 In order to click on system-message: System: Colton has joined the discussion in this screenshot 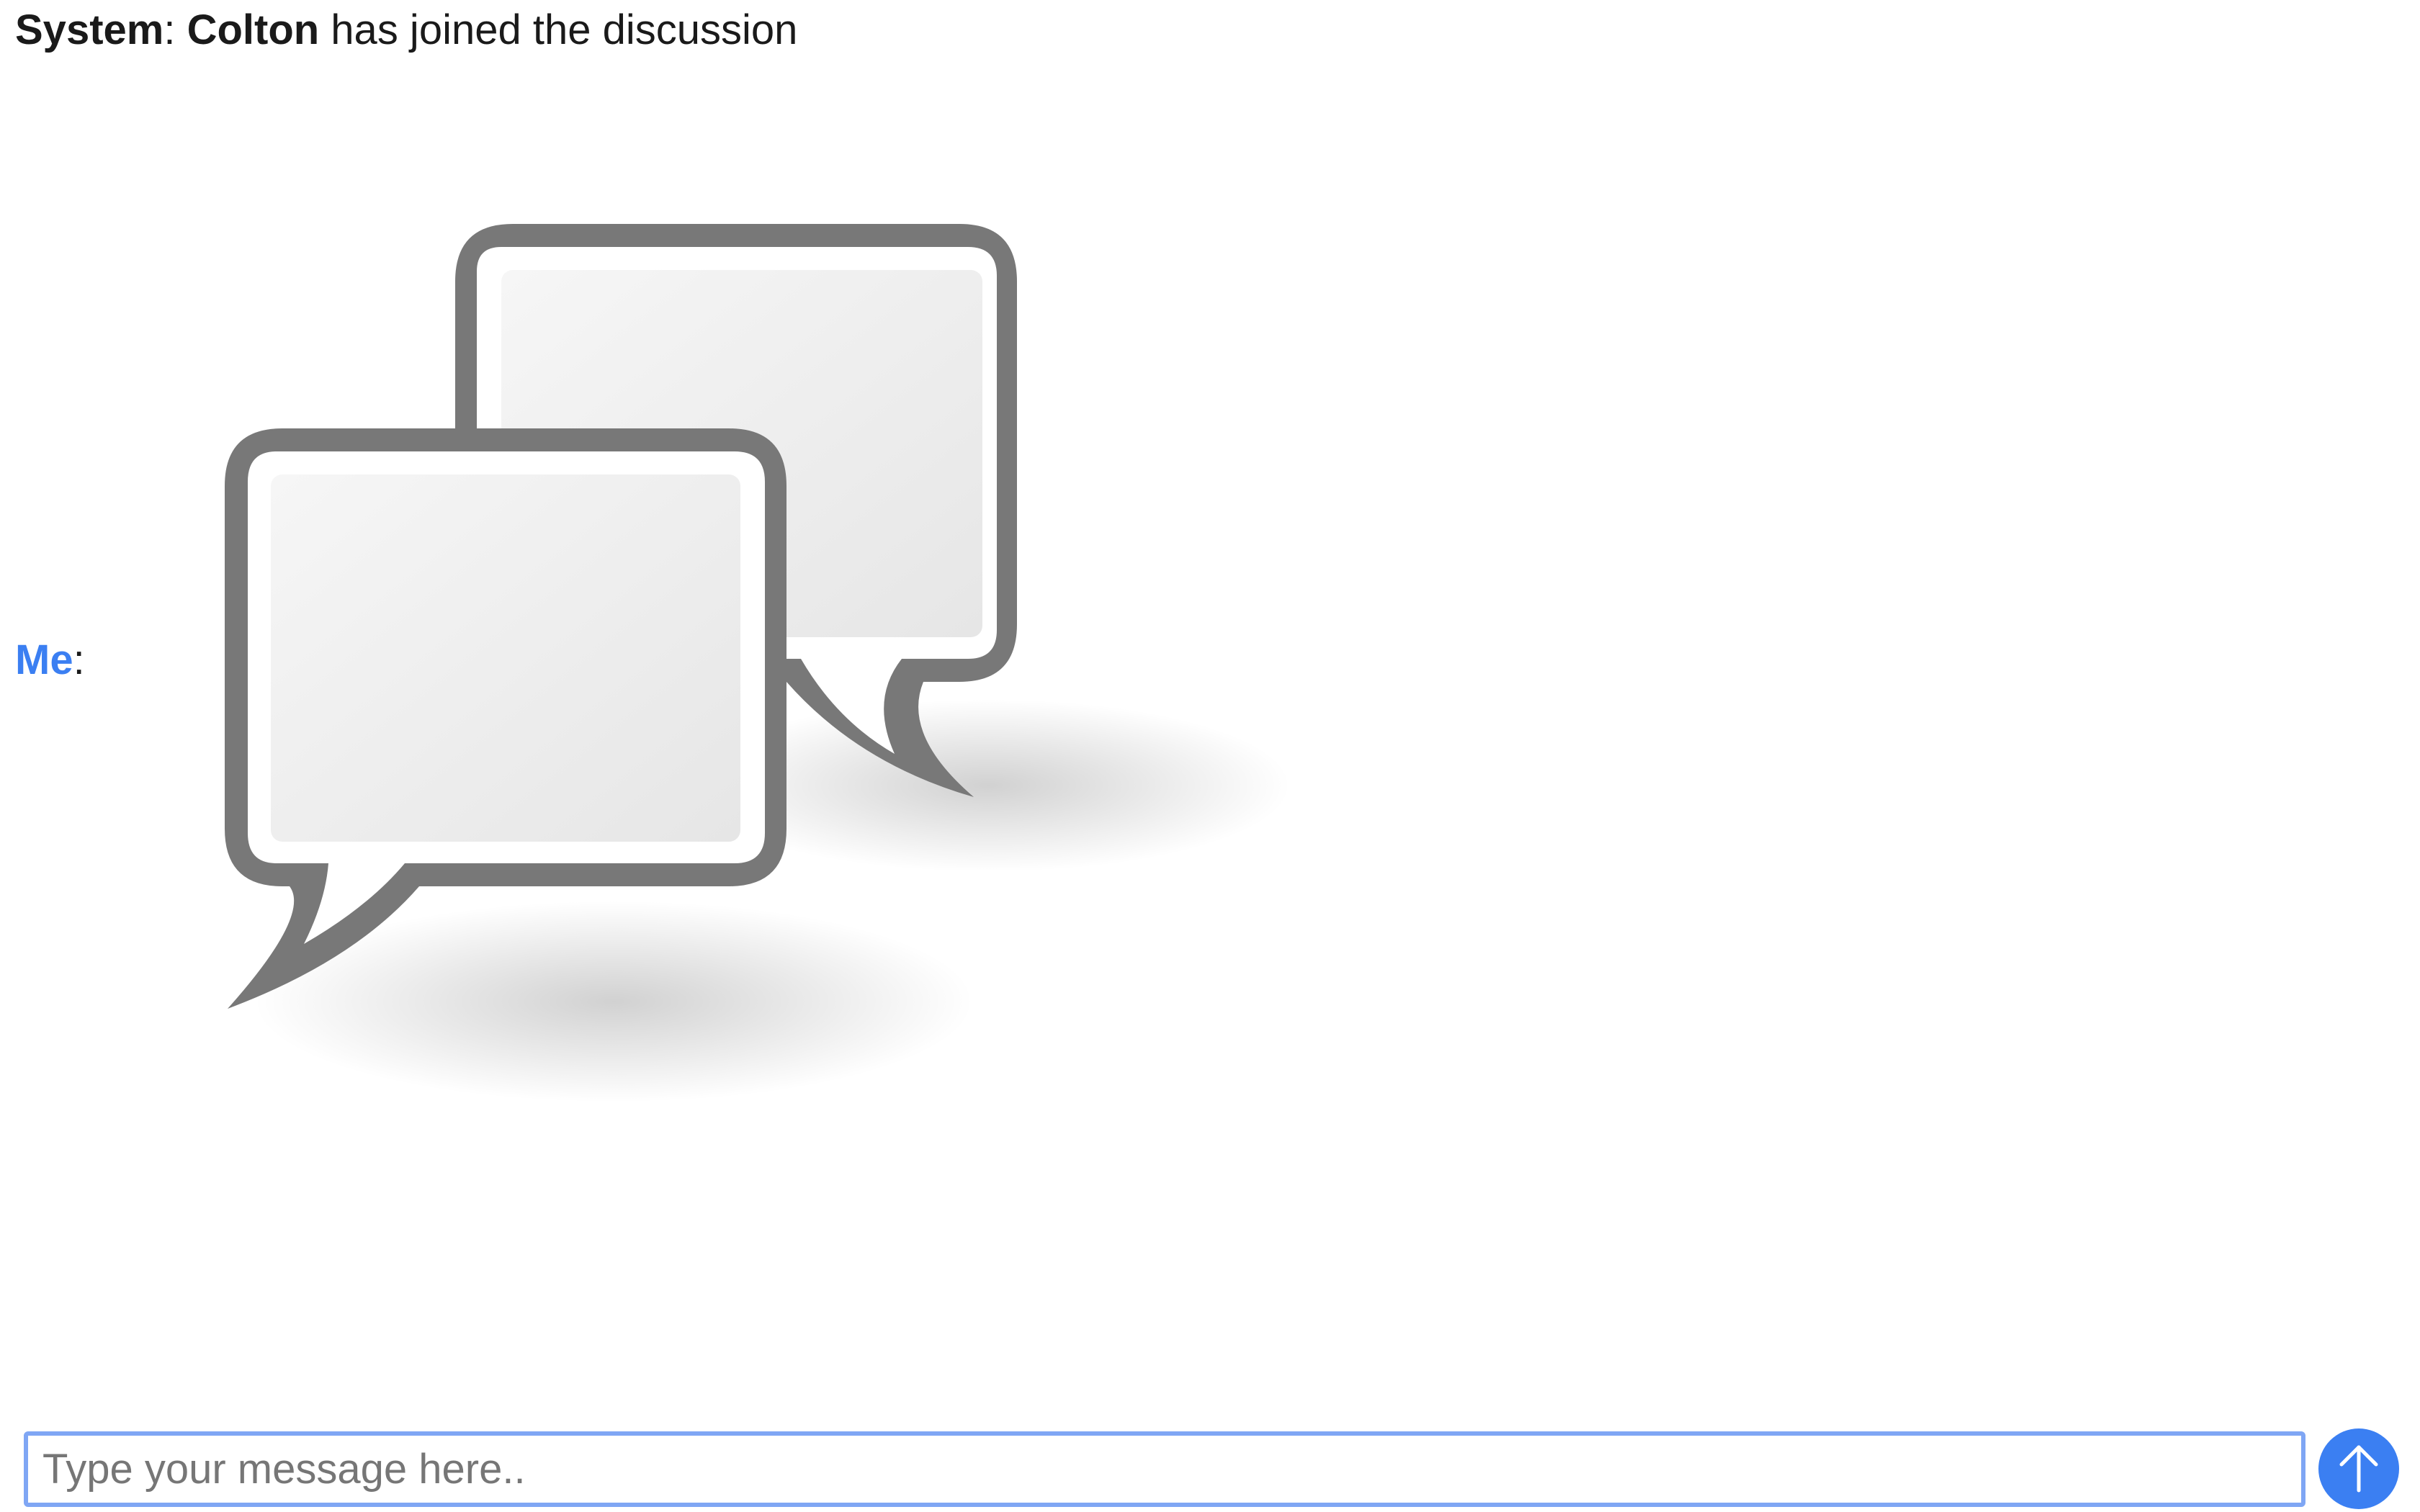, I will do `click(406, 30)`.